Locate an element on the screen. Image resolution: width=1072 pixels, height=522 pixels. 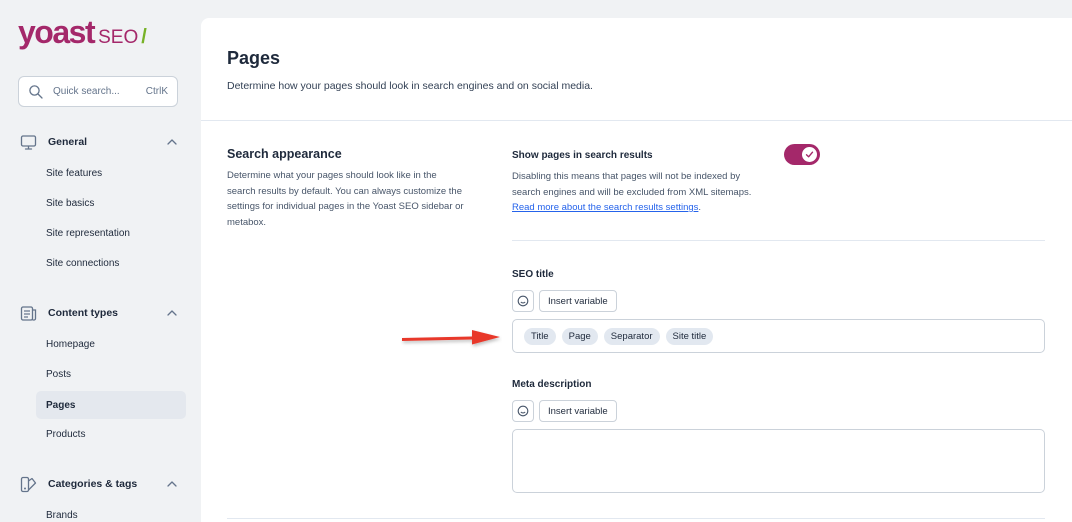
logo-word: yoast is located at coordinates (57, 32).